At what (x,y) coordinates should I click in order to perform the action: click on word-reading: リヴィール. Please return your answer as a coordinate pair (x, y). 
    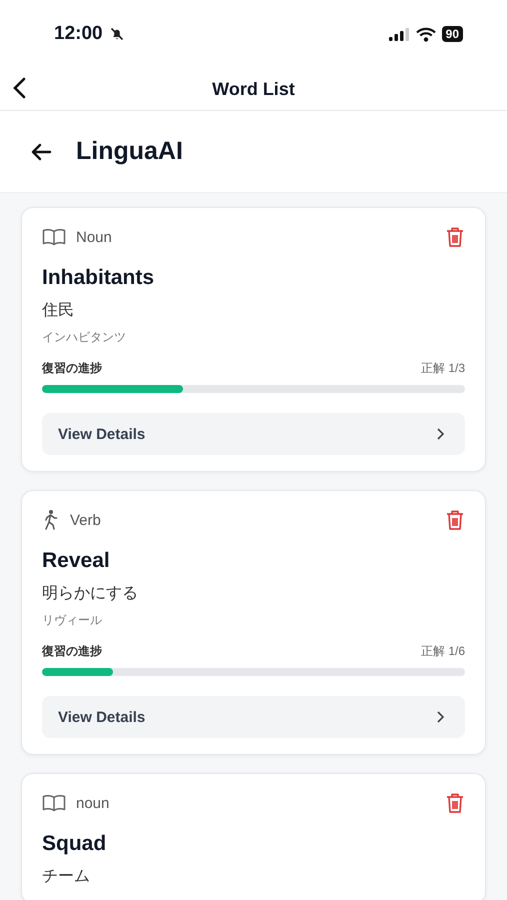
    Looking at the image, I should click on (72, 620).